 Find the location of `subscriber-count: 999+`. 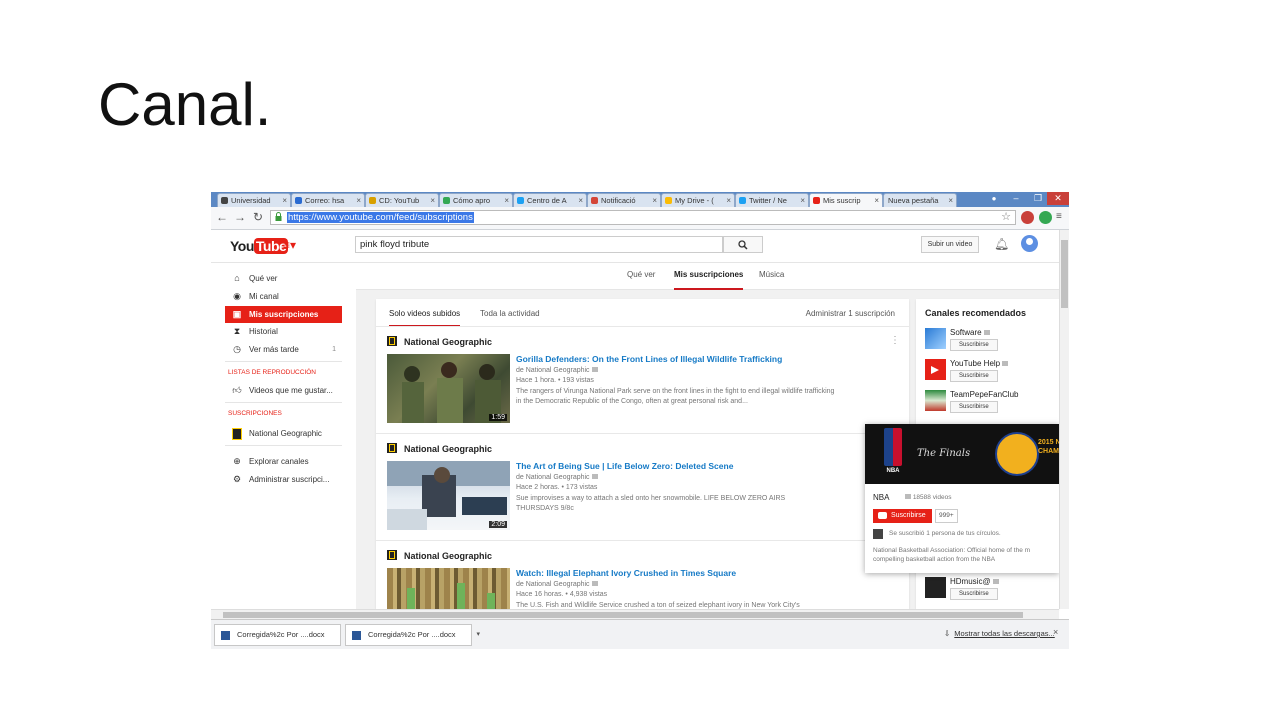

subscriber-count: 999+ is located at coordinates (946, 516).